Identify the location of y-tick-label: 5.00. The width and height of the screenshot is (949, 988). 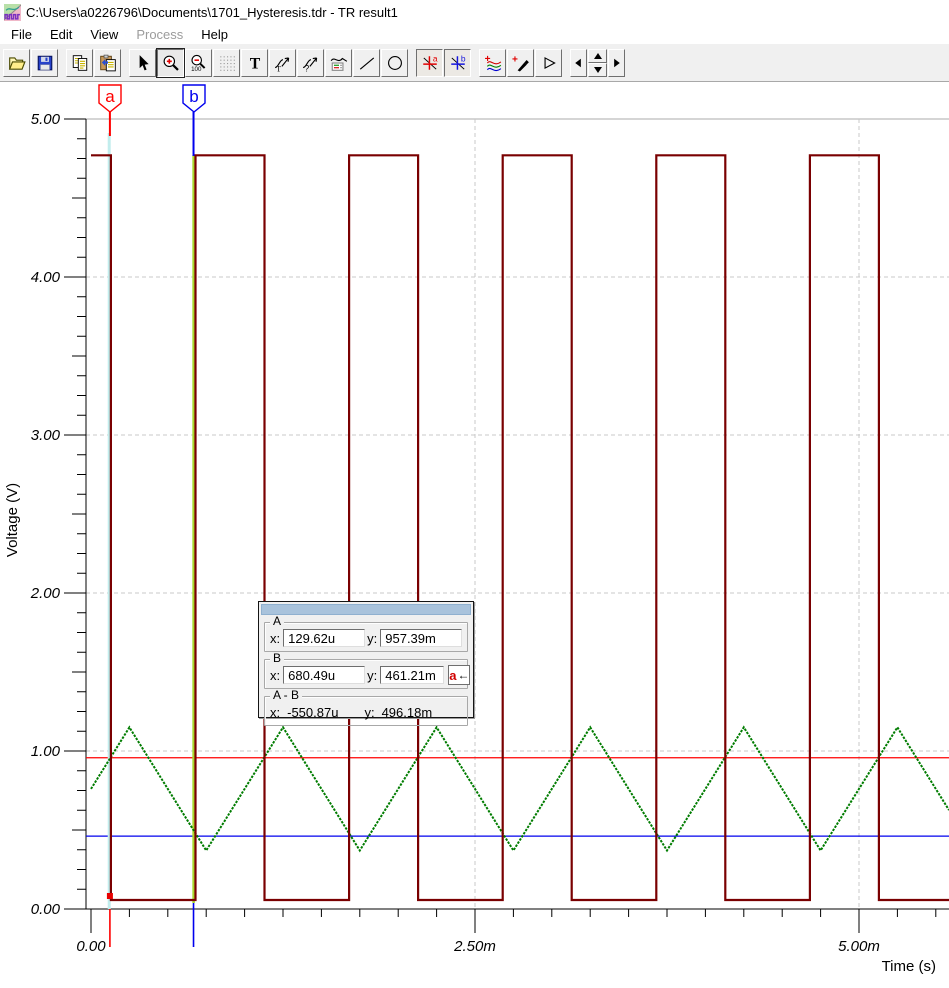
(46, 119).